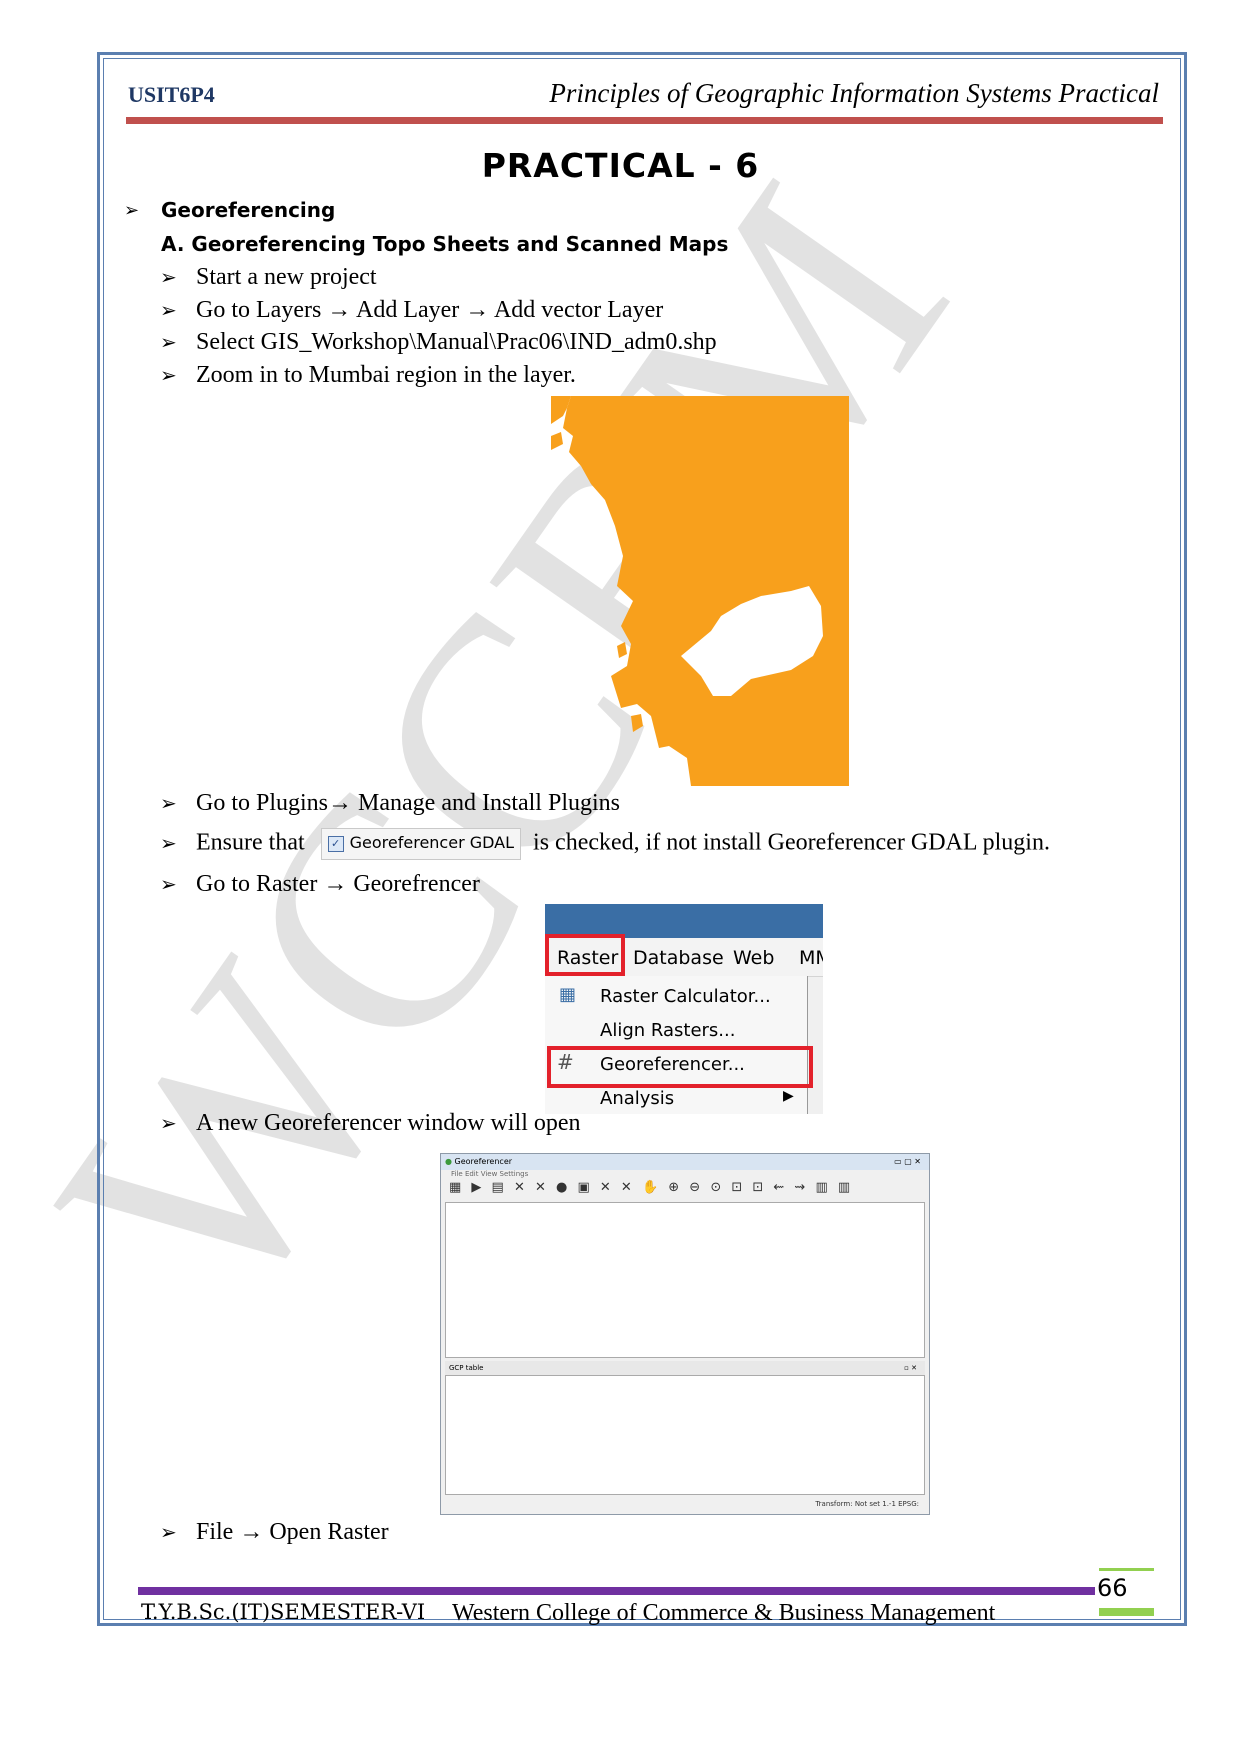 Image resolution: width=1241 pixels, height=1755 pixels. I want to click on step-new-window: ➢ A new Georeferencer window will open, so click(370, 1123).